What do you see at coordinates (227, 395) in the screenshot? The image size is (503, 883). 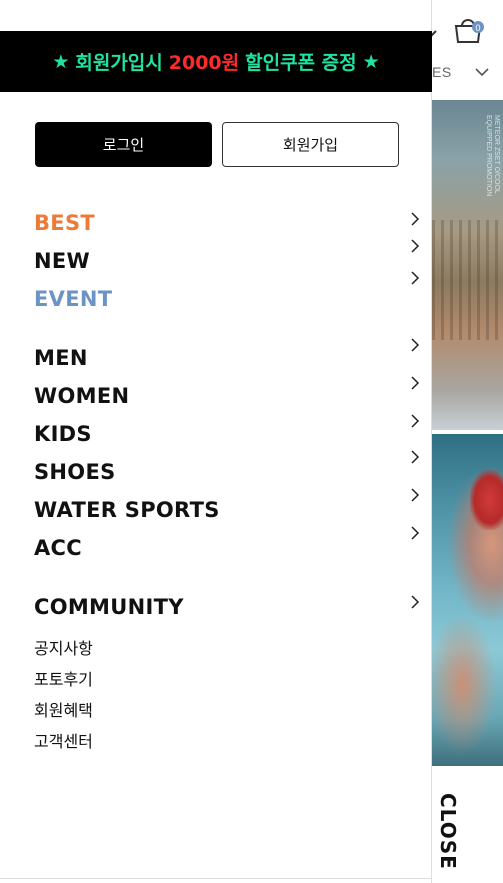 I see `menu-item-women: WOMEN` at bounding box center [227, 395].